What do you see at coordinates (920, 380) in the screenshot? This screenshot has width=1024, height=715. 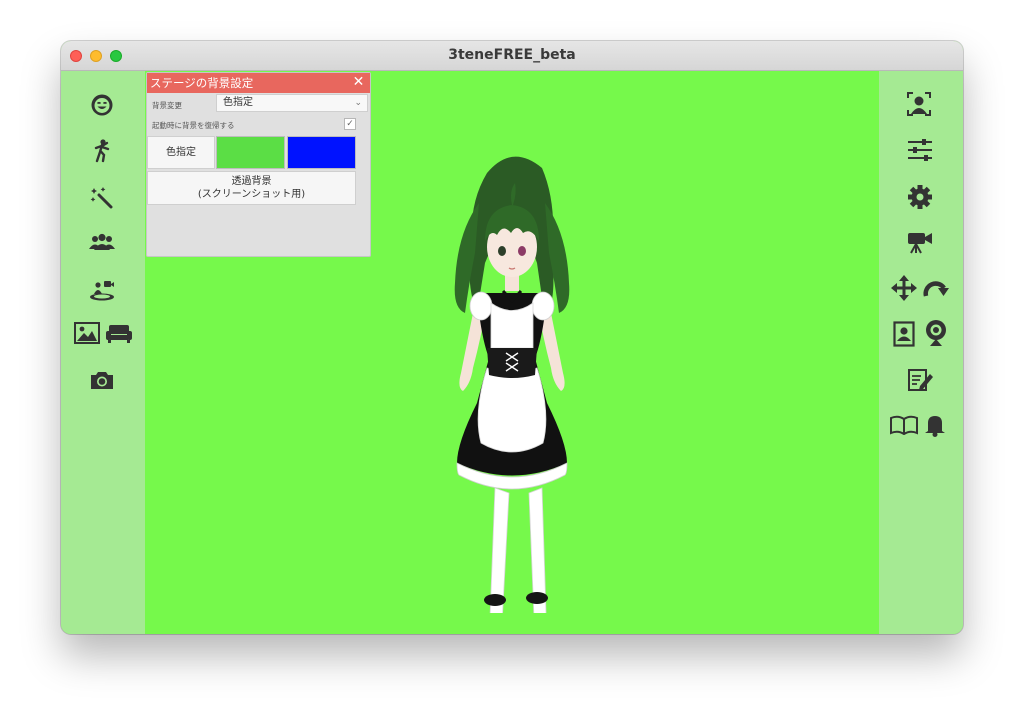 I see `notes-edit-icon` at bounding box center [920, 380].